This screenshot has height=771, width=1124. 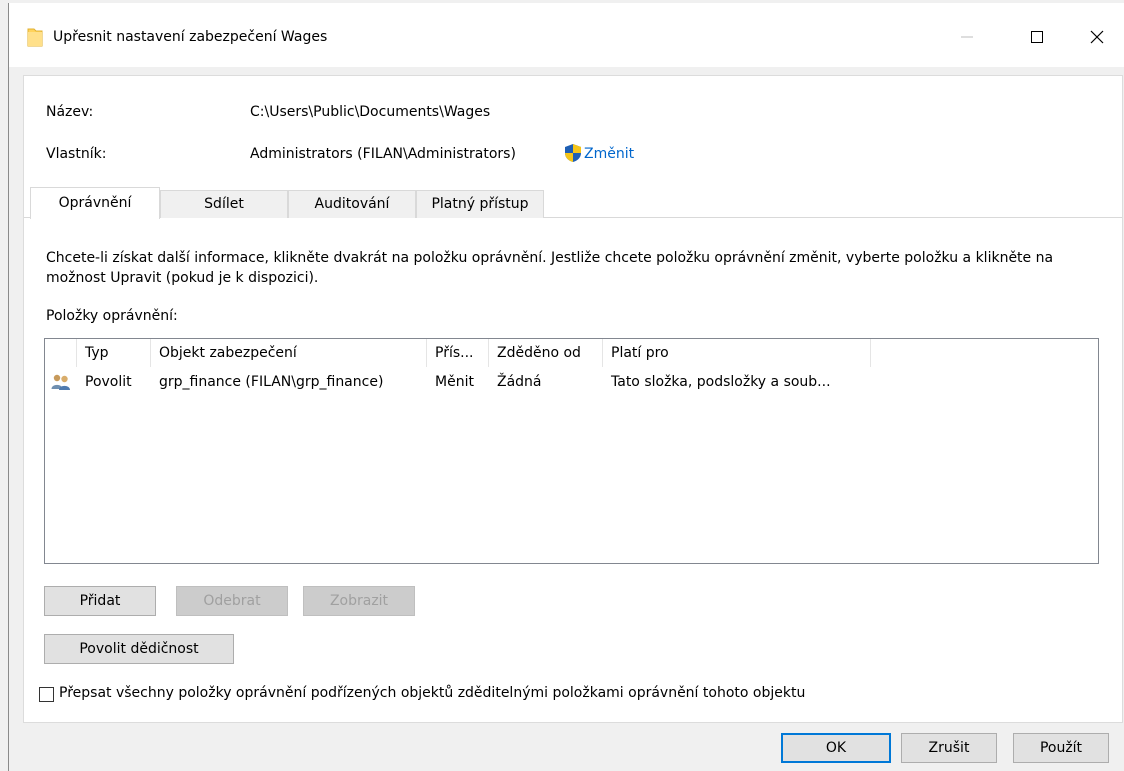 What do you see at coordinates (60, 382) in the screenshot?
I see `users-icon` at bounding box center [60, 382].